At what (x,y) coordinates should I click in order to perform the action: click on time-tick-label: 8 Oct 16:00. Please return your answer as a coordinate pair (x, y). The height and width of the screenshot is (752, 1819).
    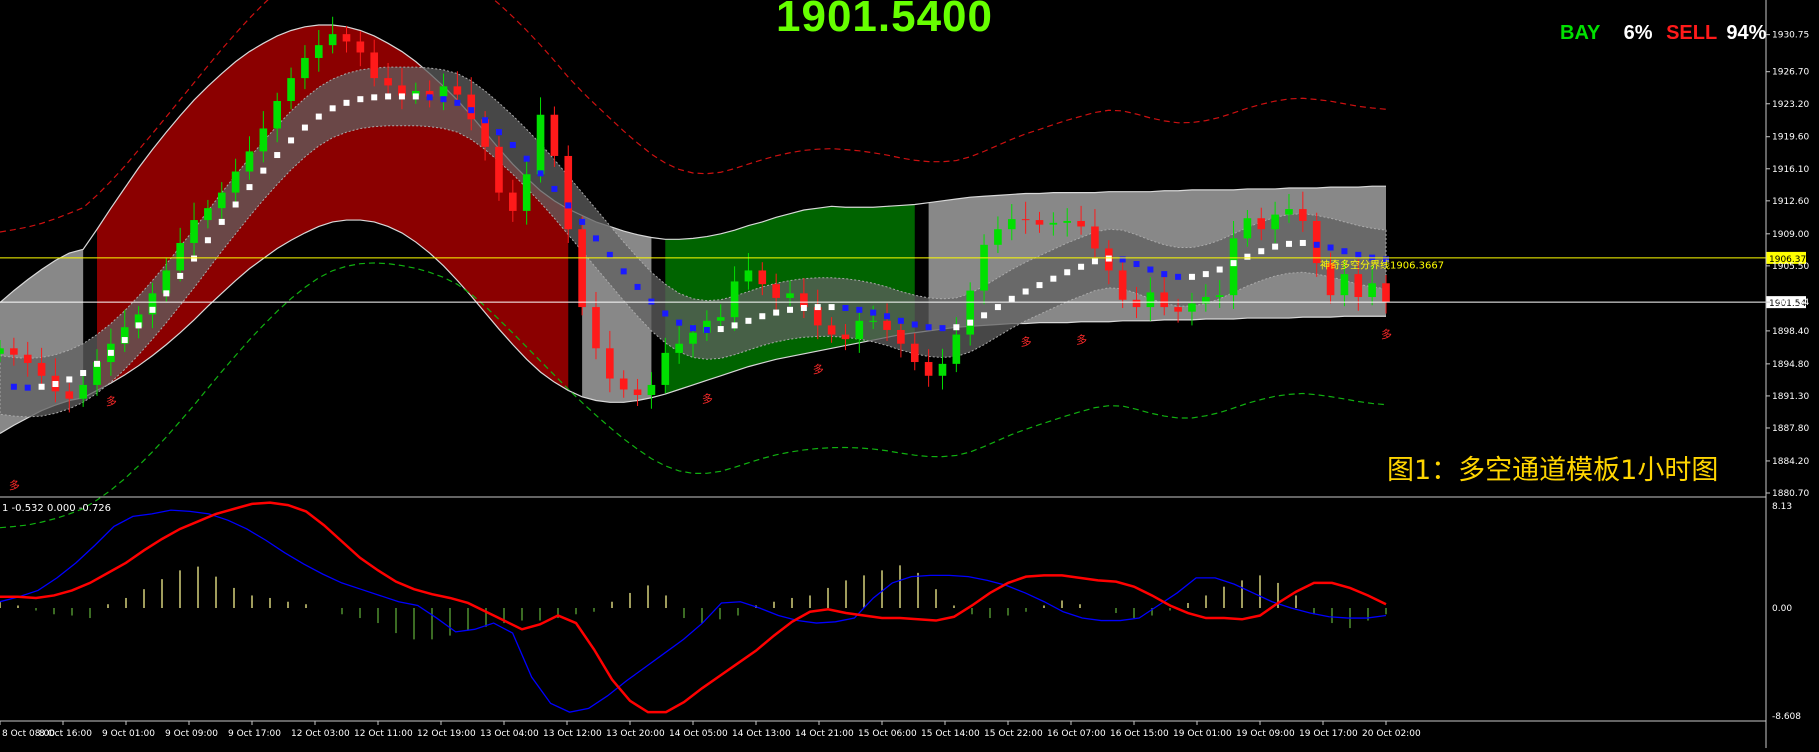
    Looking at the image, I should click on (65, 734).